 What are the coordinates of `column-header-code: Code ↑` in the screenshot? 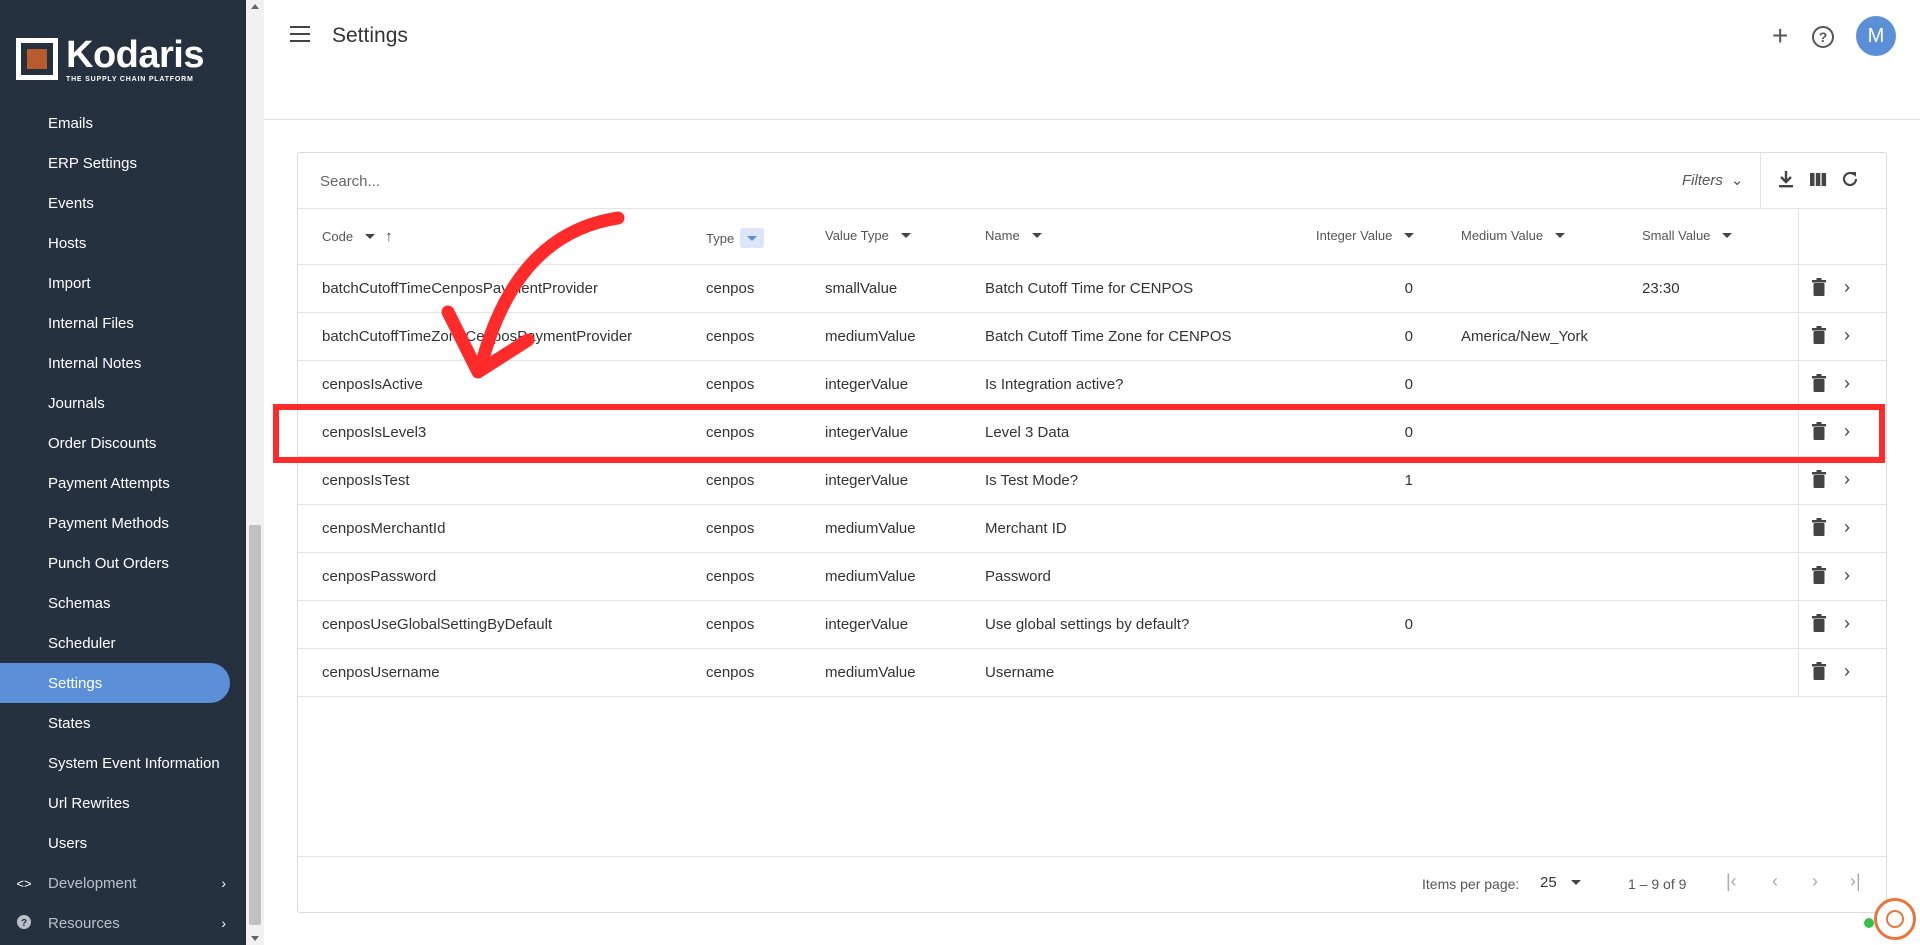 It's located at (357, 236).